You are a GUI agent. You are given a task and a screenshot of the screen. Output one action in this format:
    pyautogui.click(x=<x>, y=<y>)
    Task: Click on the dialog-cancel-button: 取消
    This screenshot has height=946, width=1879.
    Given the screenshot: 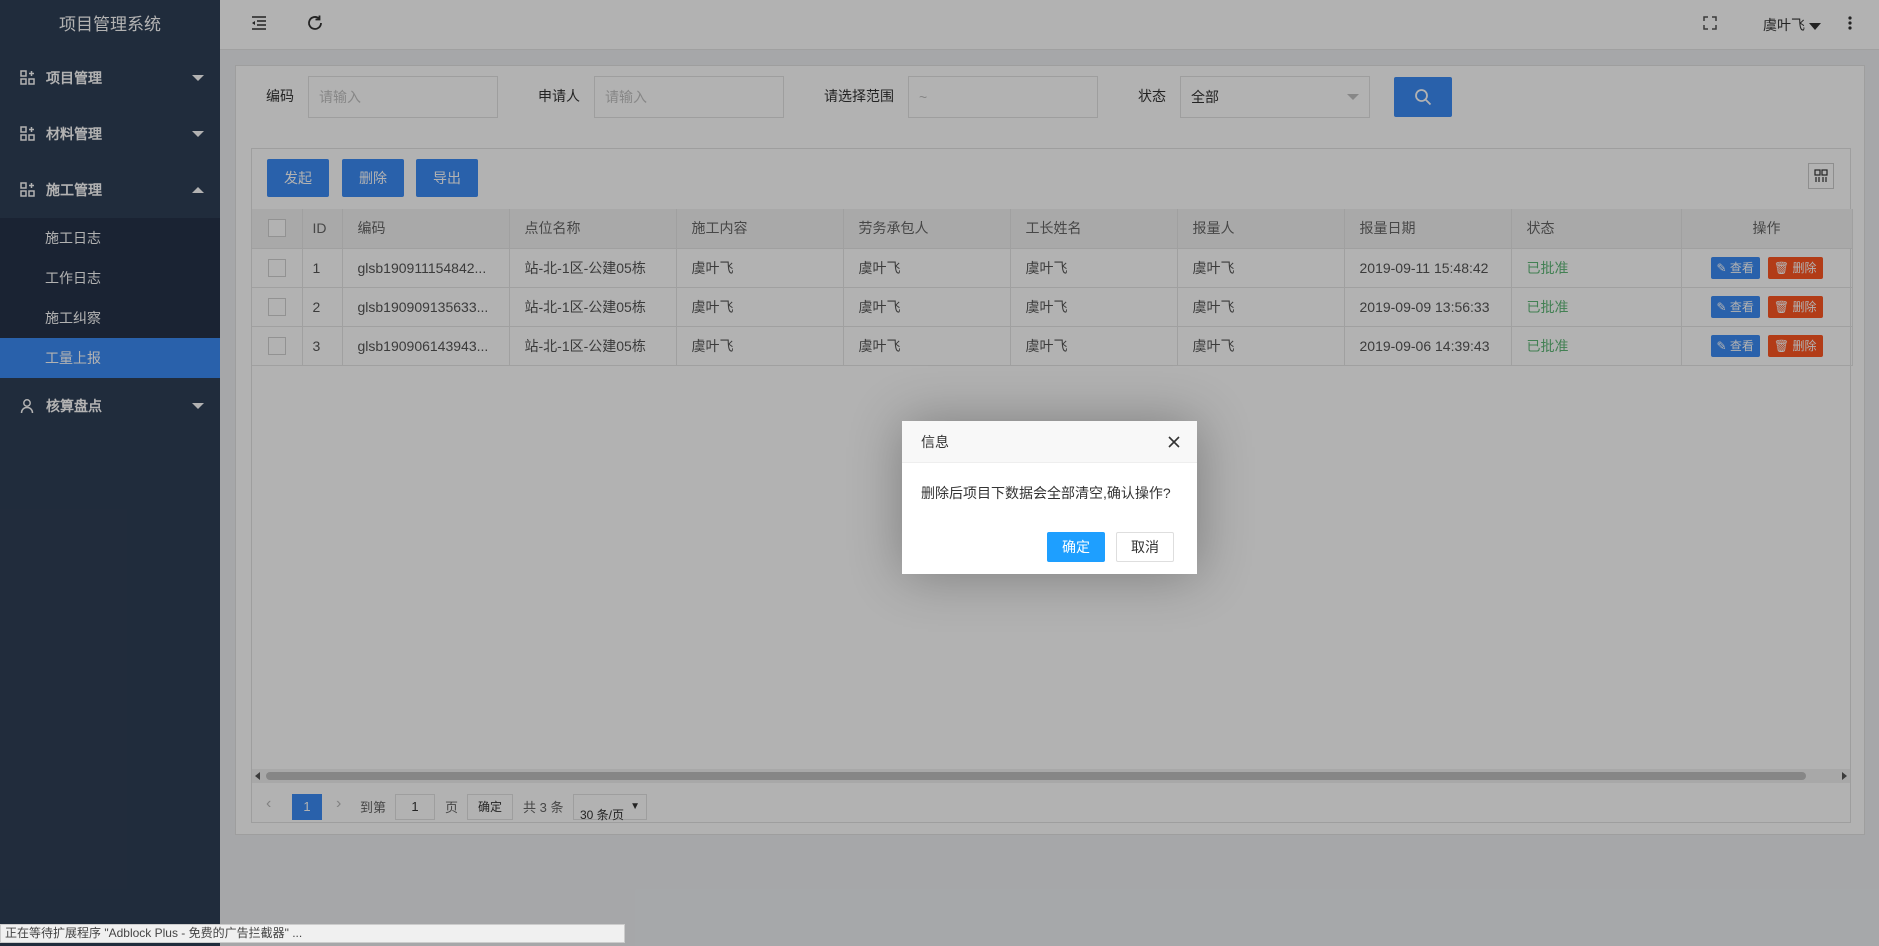 What is the action you would take?
    pyautogui.click(x=1145, y=547)
    